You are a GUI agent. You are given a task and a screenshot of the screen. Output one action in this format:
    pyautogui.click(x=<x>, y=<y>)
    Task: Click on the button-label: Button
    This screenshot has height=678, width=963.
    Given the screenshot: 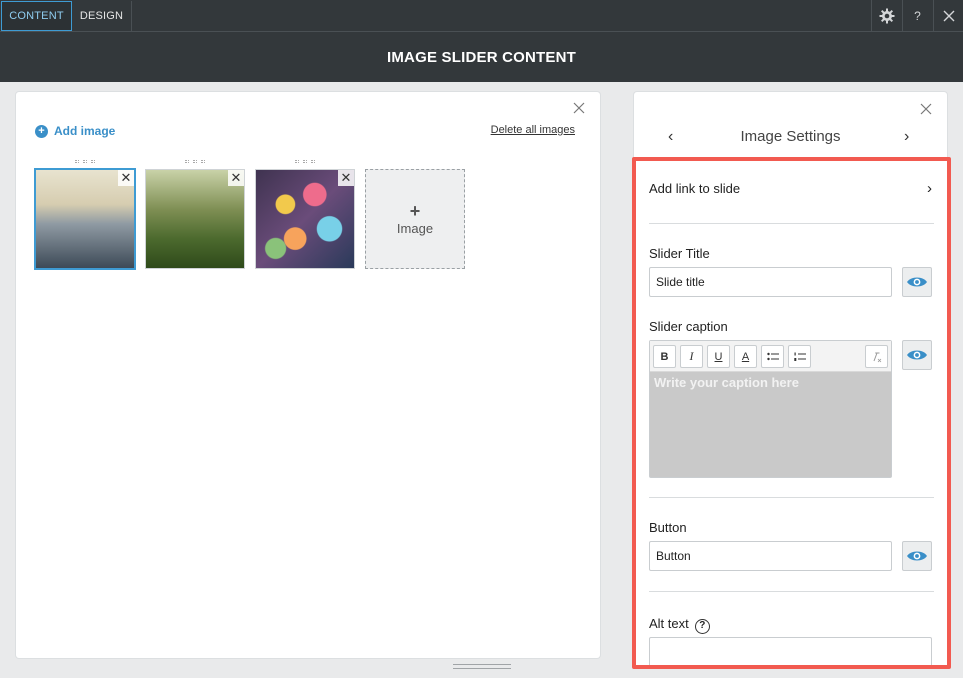 What is the action you would take?
    pyautogui.click(x=668, y=527)
    